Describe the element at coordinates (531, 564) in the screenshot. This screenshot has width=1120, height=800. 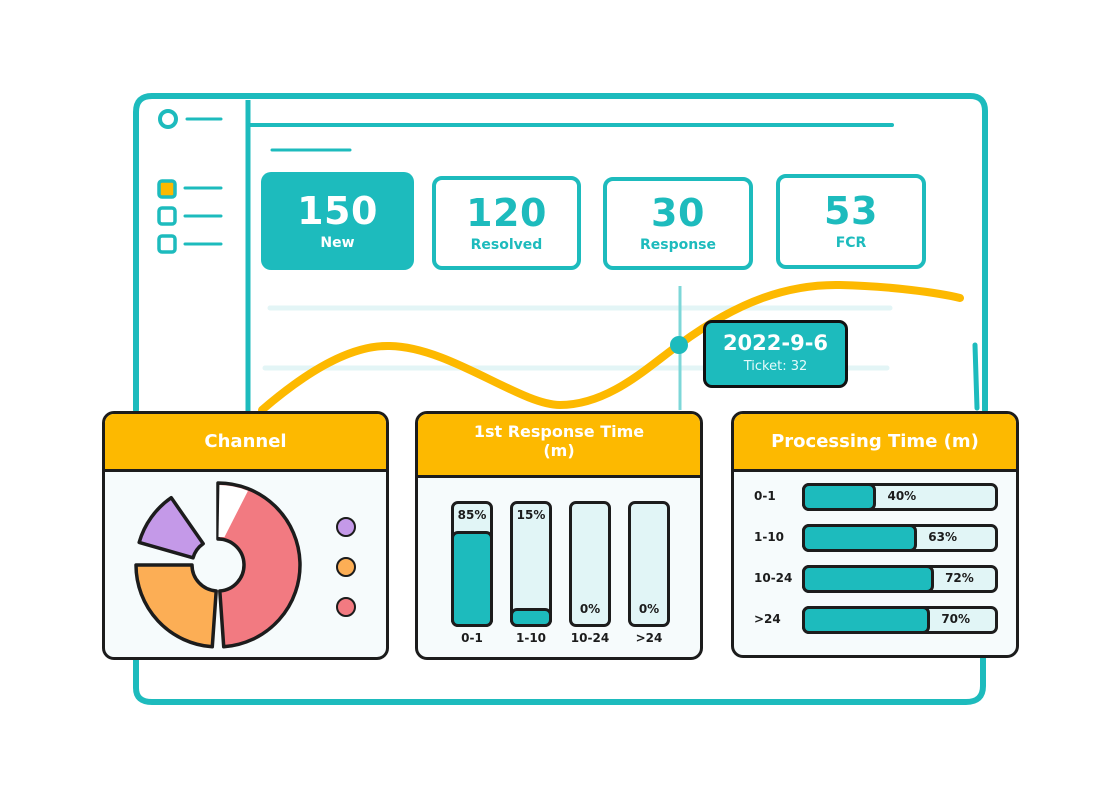
I see `response-bar: 15%` at that location.